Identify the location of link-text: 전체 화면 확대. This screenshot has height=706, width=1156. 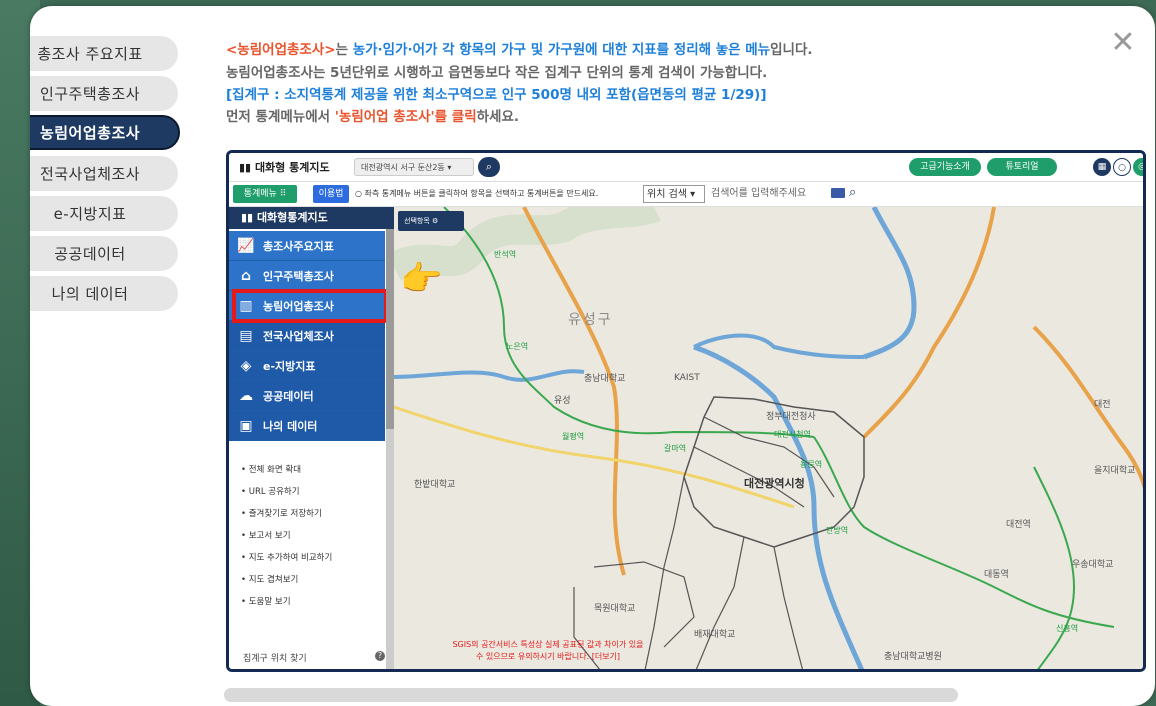
(275, 470).